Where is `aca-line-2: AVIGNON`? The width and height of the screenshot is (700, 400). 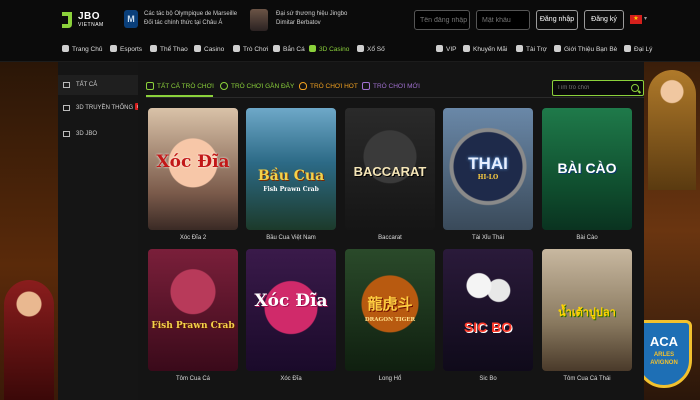 aca-line-2: AVIGNON is located at coordinates (664, 363).